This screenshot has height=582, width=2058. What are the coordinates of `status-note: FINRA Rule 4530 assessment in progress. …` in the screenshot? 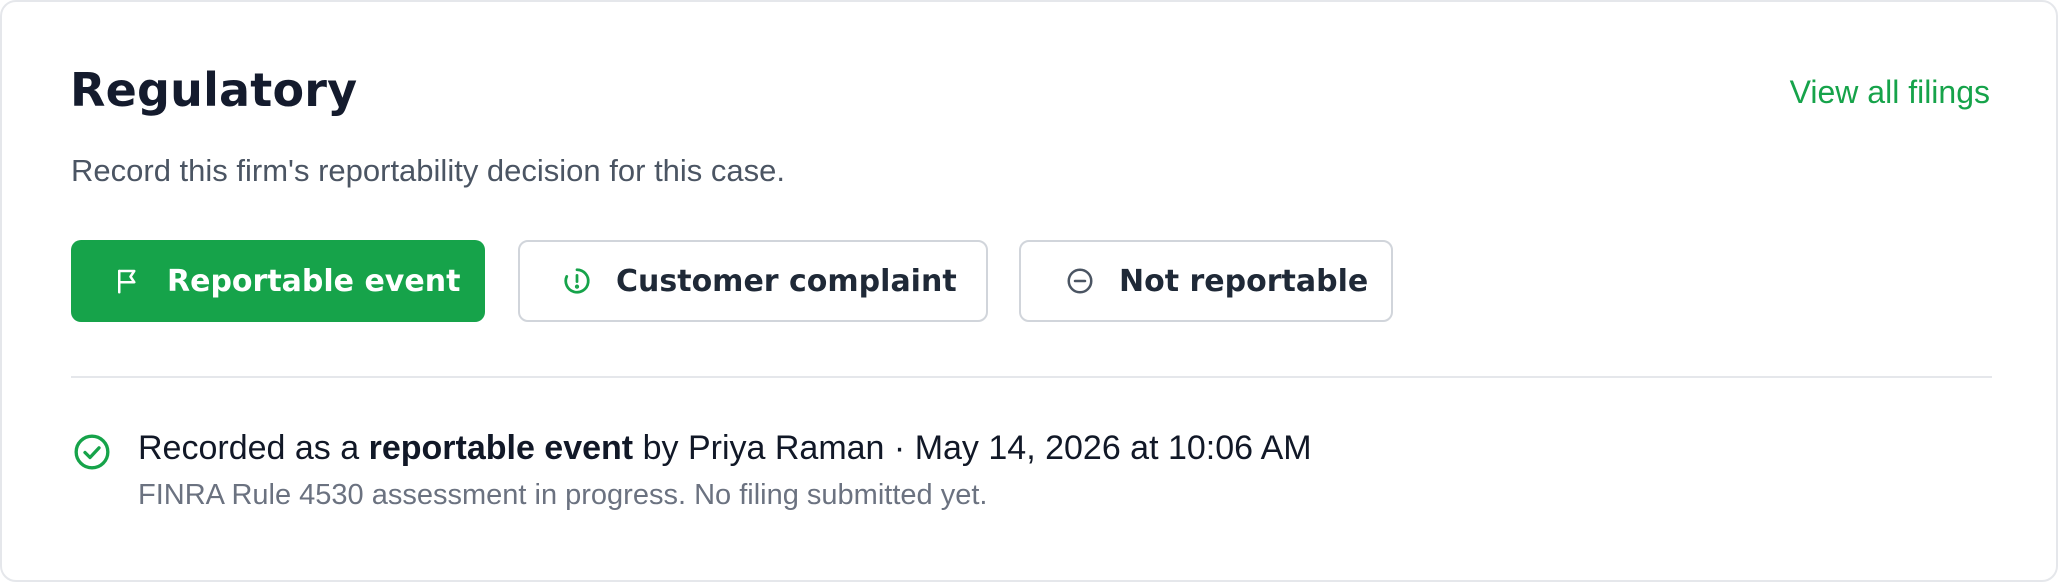 It's located at (563, 495).